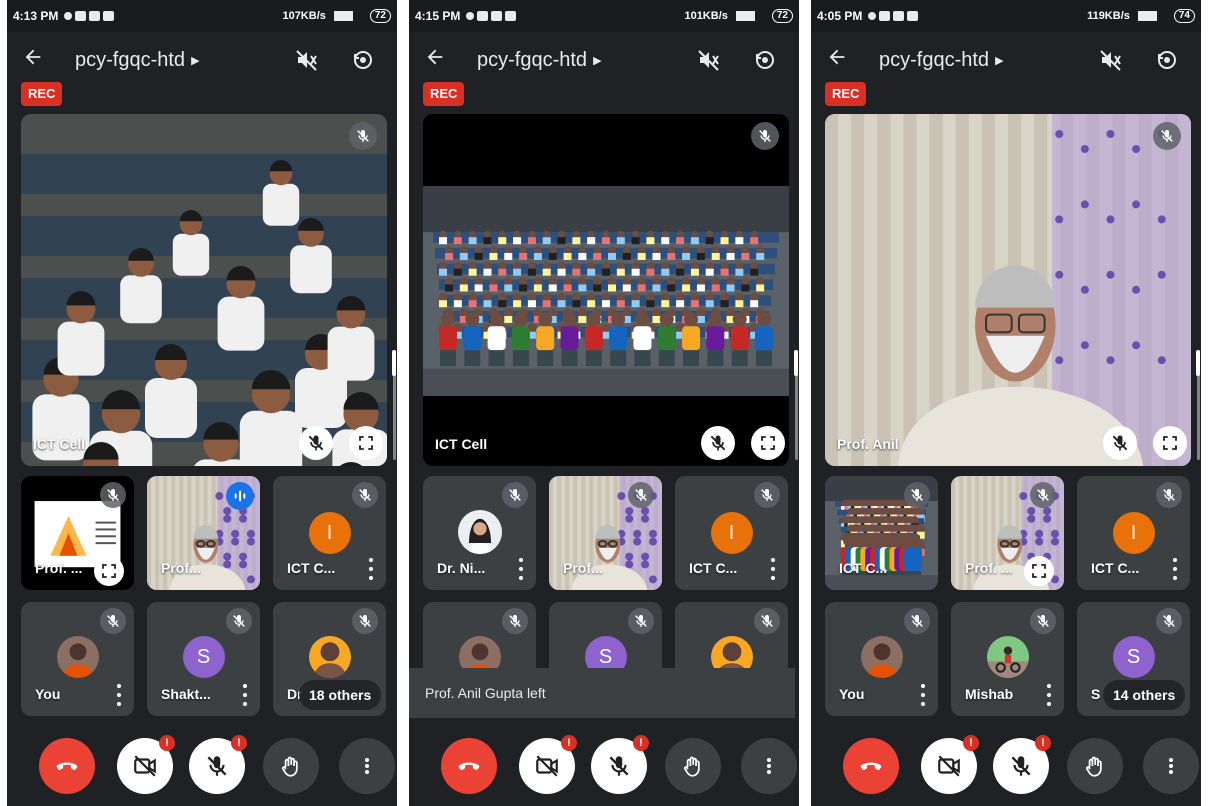 The height and width of the screenshot is (806, 1209). Describe the element at coordinates (81, 16) in the screenshot. I see `cast-icon` at that location.